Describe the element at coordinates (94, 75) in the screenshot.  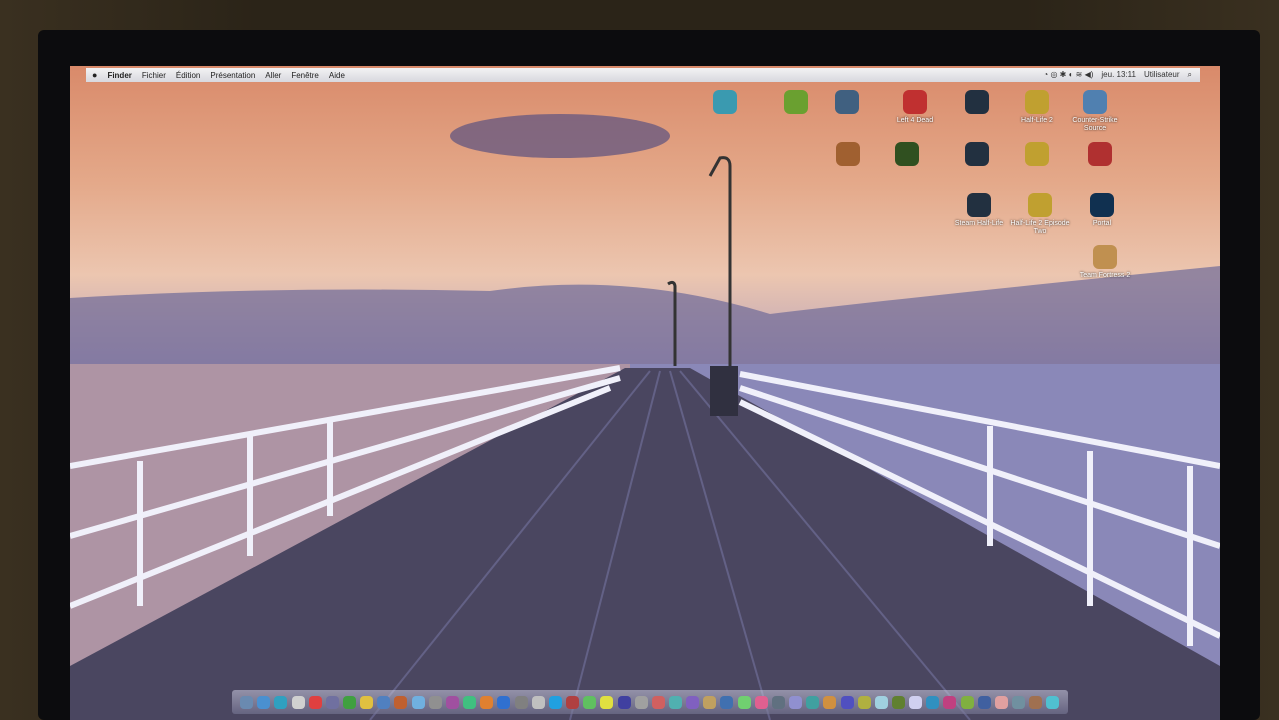
I see `apple-menu-icon: ●` at that location.